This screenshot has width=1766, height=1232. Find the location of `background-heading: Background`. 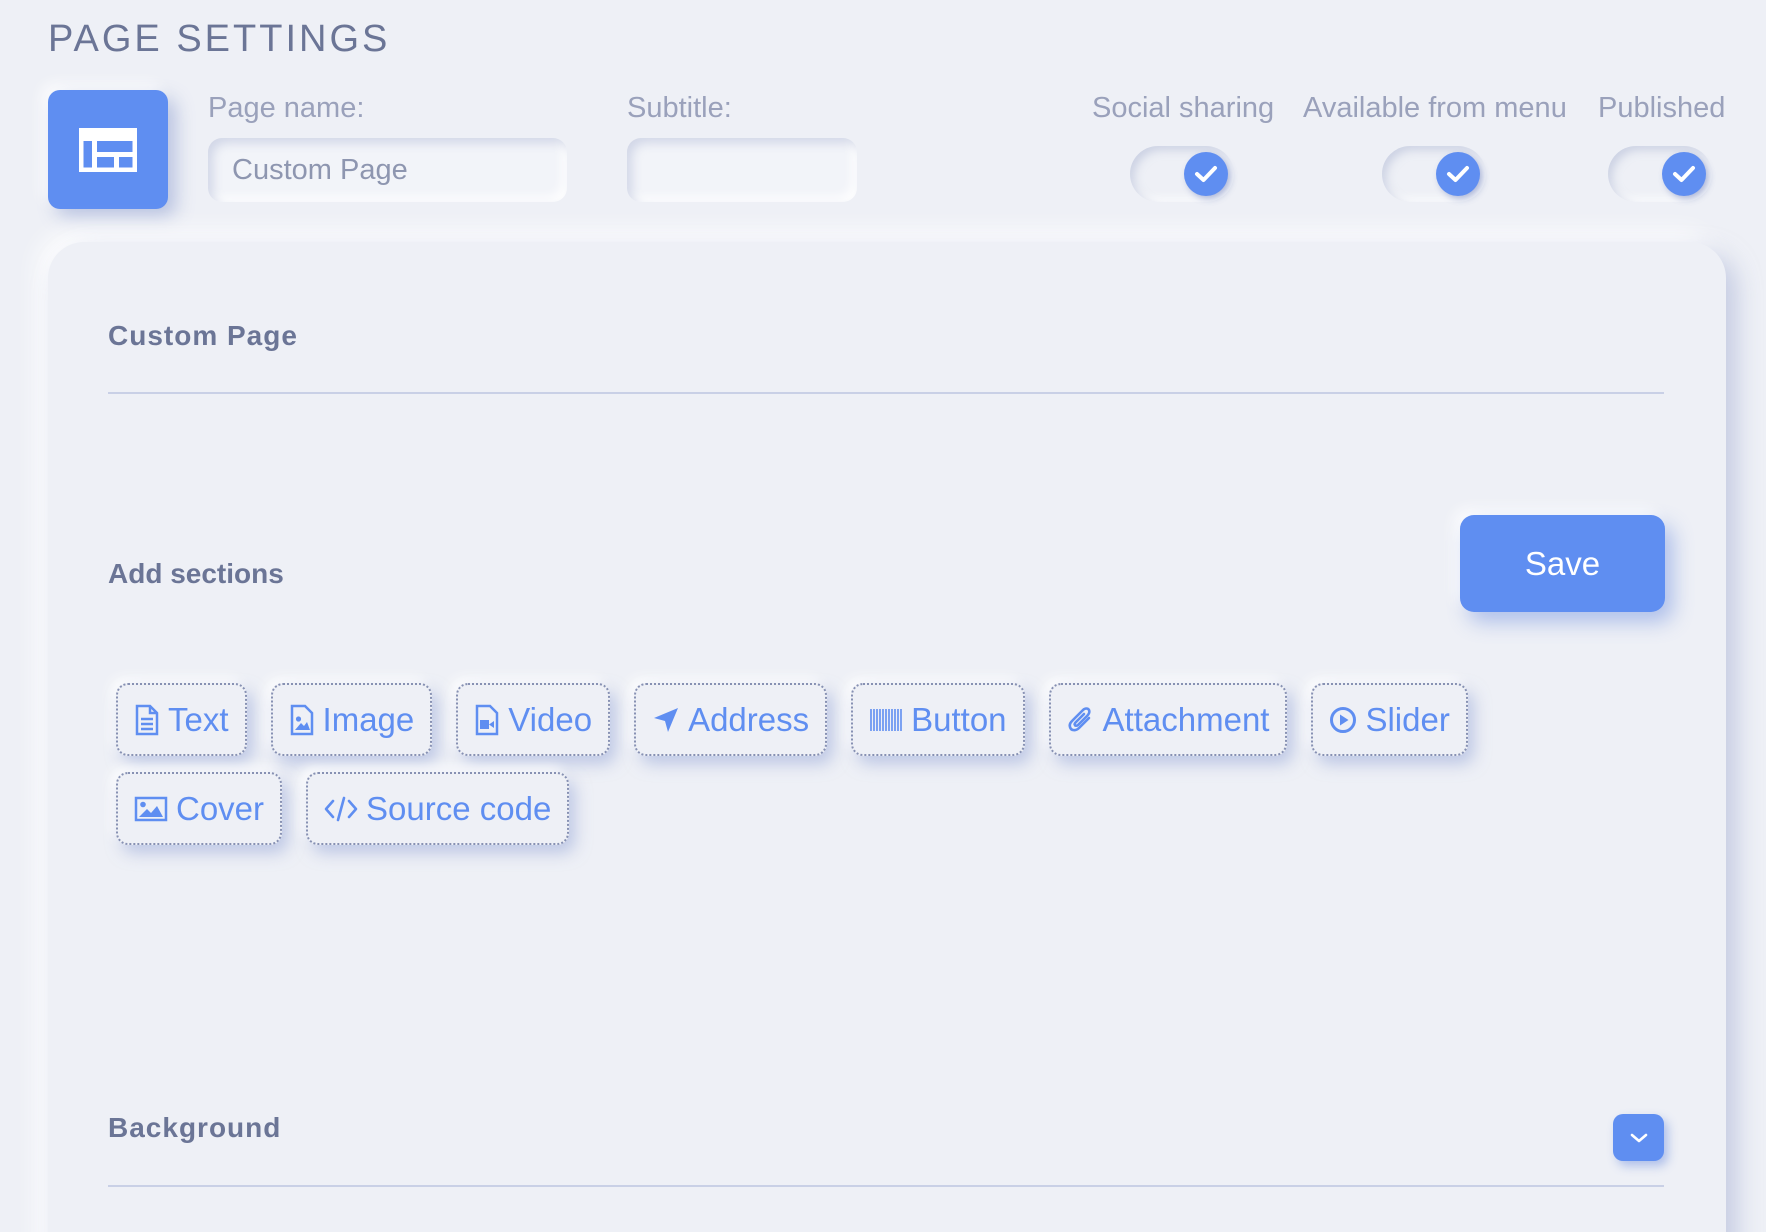

background-heading: Background is located at coordinates (195, 1127).